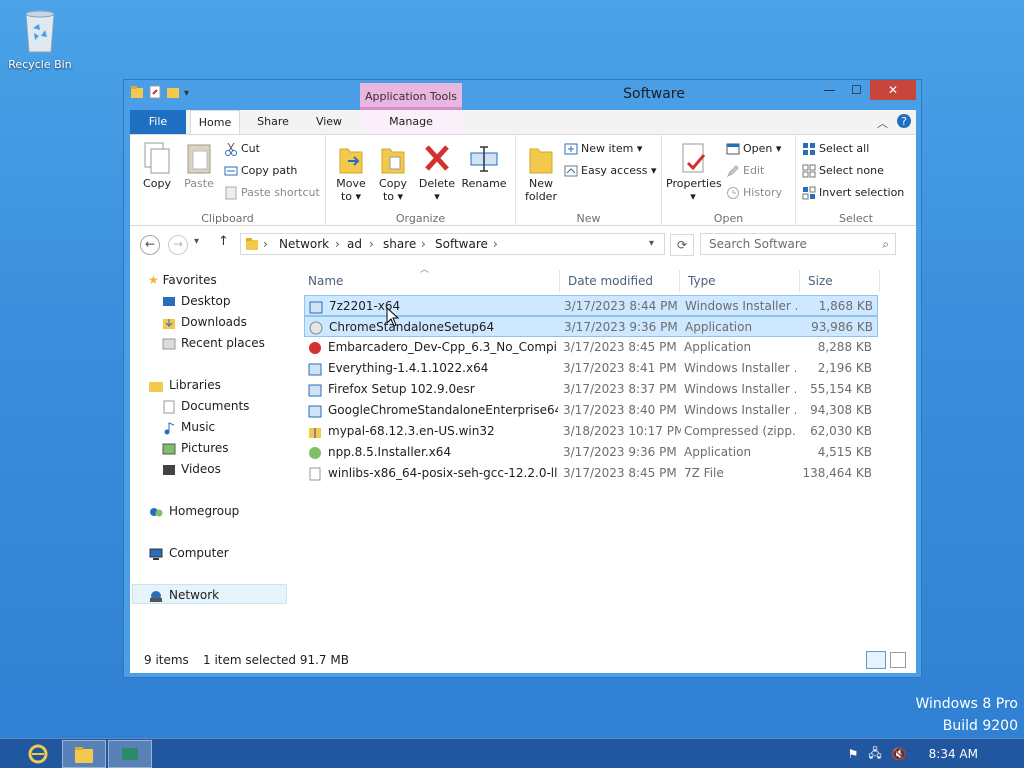 The height and width of the screenshot is (768, 1024). What do you see at coordinates (195, 448) in the screenshot?
I see `nav-pictures: Pictures` at bounding box center [195, 448].